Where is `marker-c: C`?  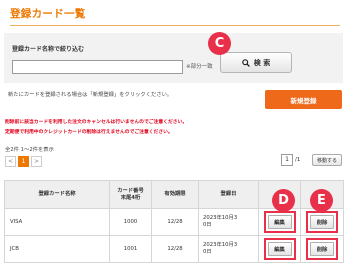 marker-c: C is located at coordinates (219, 43).